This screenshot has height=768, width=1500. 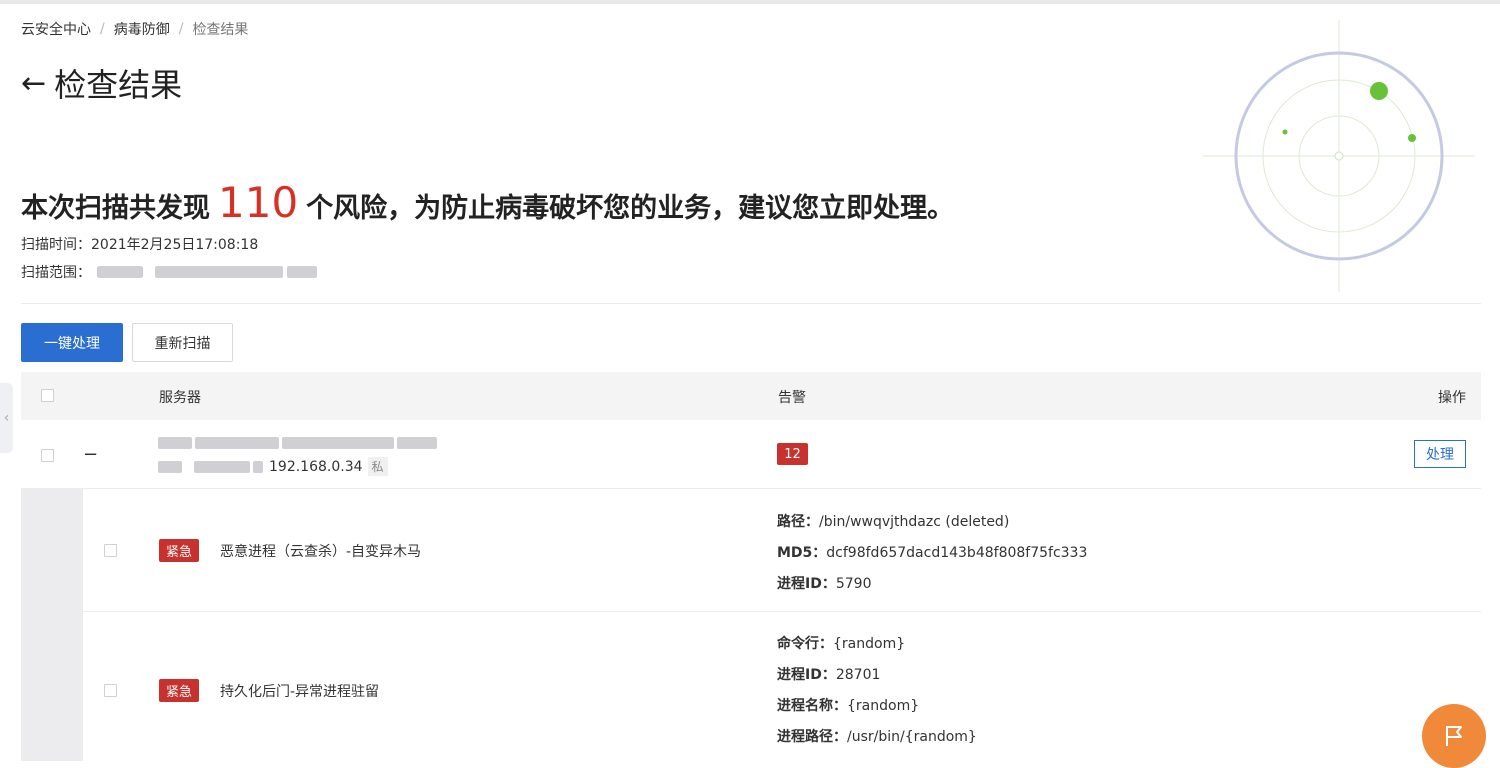 What do you see at coordinates (751, 303) in the screenshot?
I see `section-divider` at bounding box center [751, 303].